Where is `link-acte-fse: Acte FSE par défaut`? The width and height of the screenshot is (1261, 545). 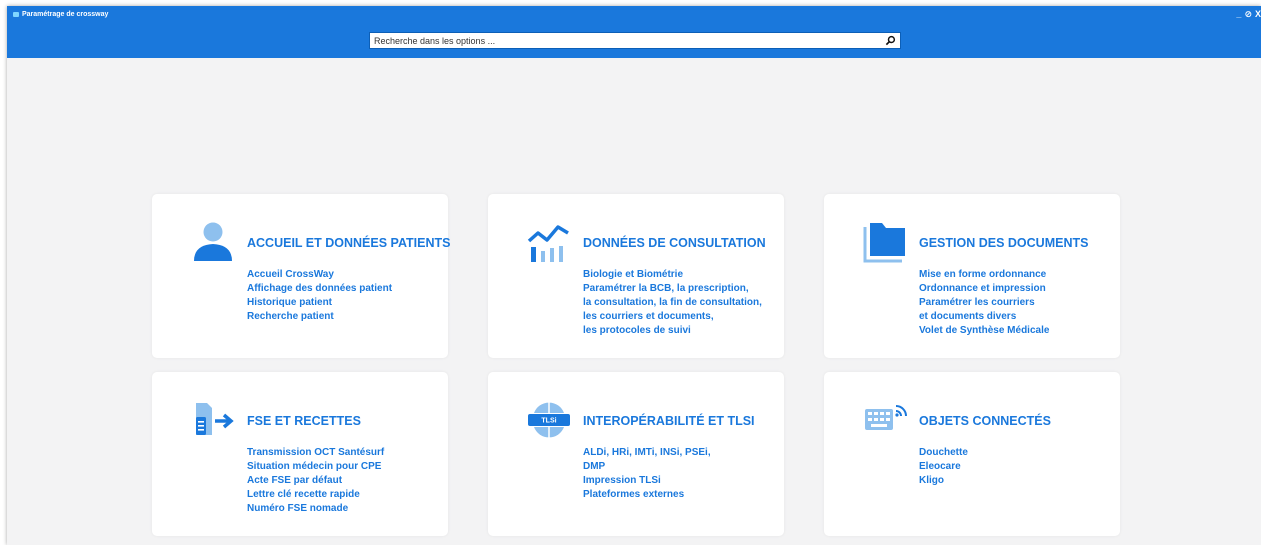
link-acte-fse: Acte FSE par défaut is located at coordinates (315, 481).